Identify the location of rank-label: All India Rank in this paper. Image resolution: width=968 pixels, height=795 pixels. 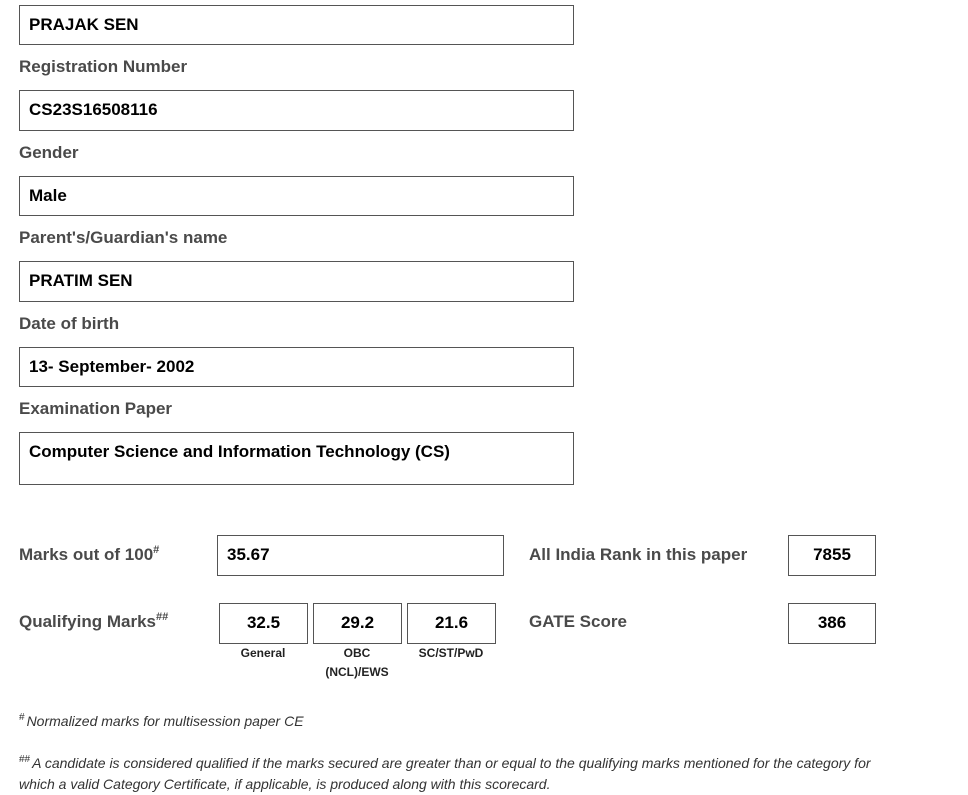
(638, 554).